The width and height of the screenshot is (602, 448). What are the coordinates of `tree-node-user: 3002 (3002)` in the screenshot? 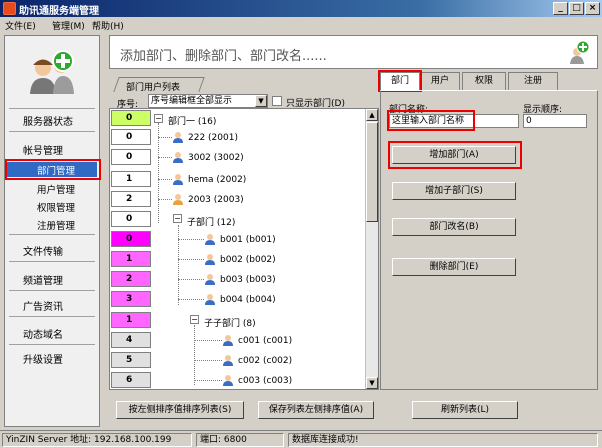 It's located at (216, 158).